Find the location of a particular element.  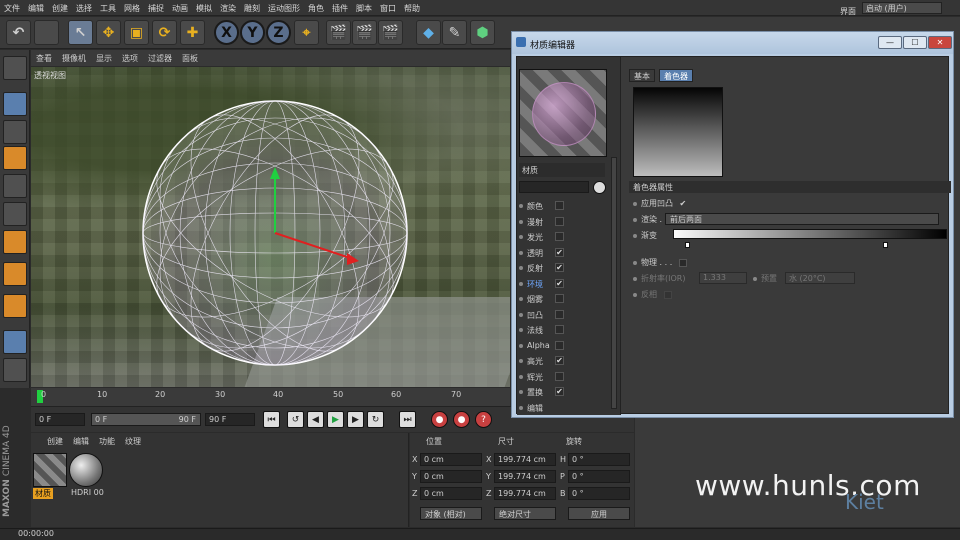

menu-character: 角色 is located at coordinates (316, 7).